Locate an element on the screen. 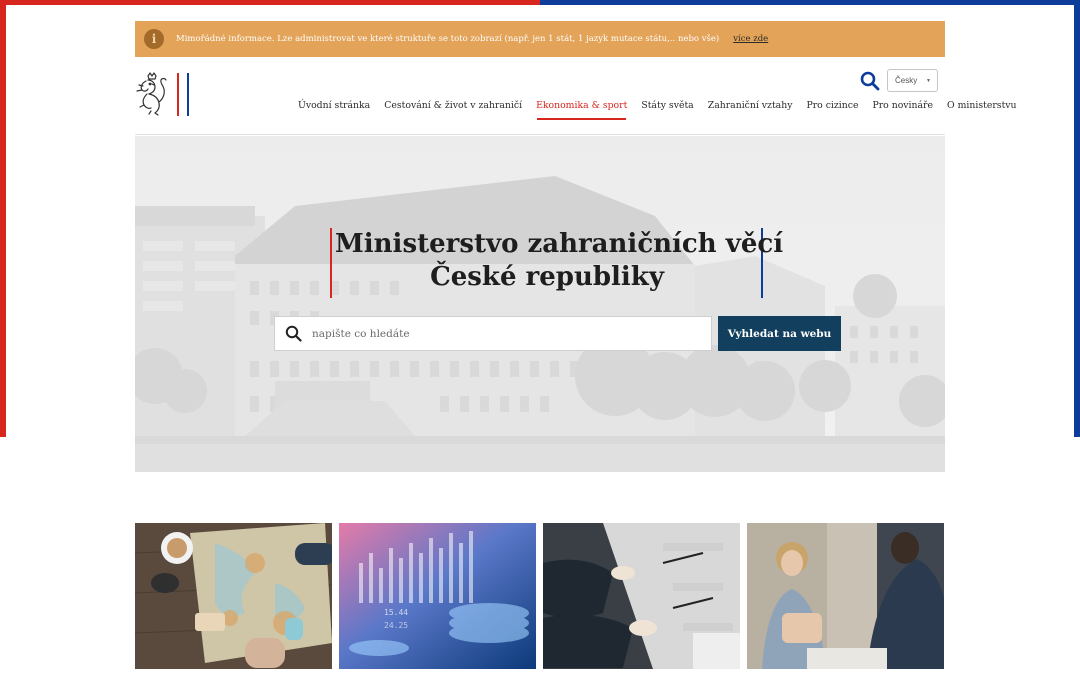 This screenshot has width=1080, height=675. frame-blue-top is located at coordinates (810, 2).